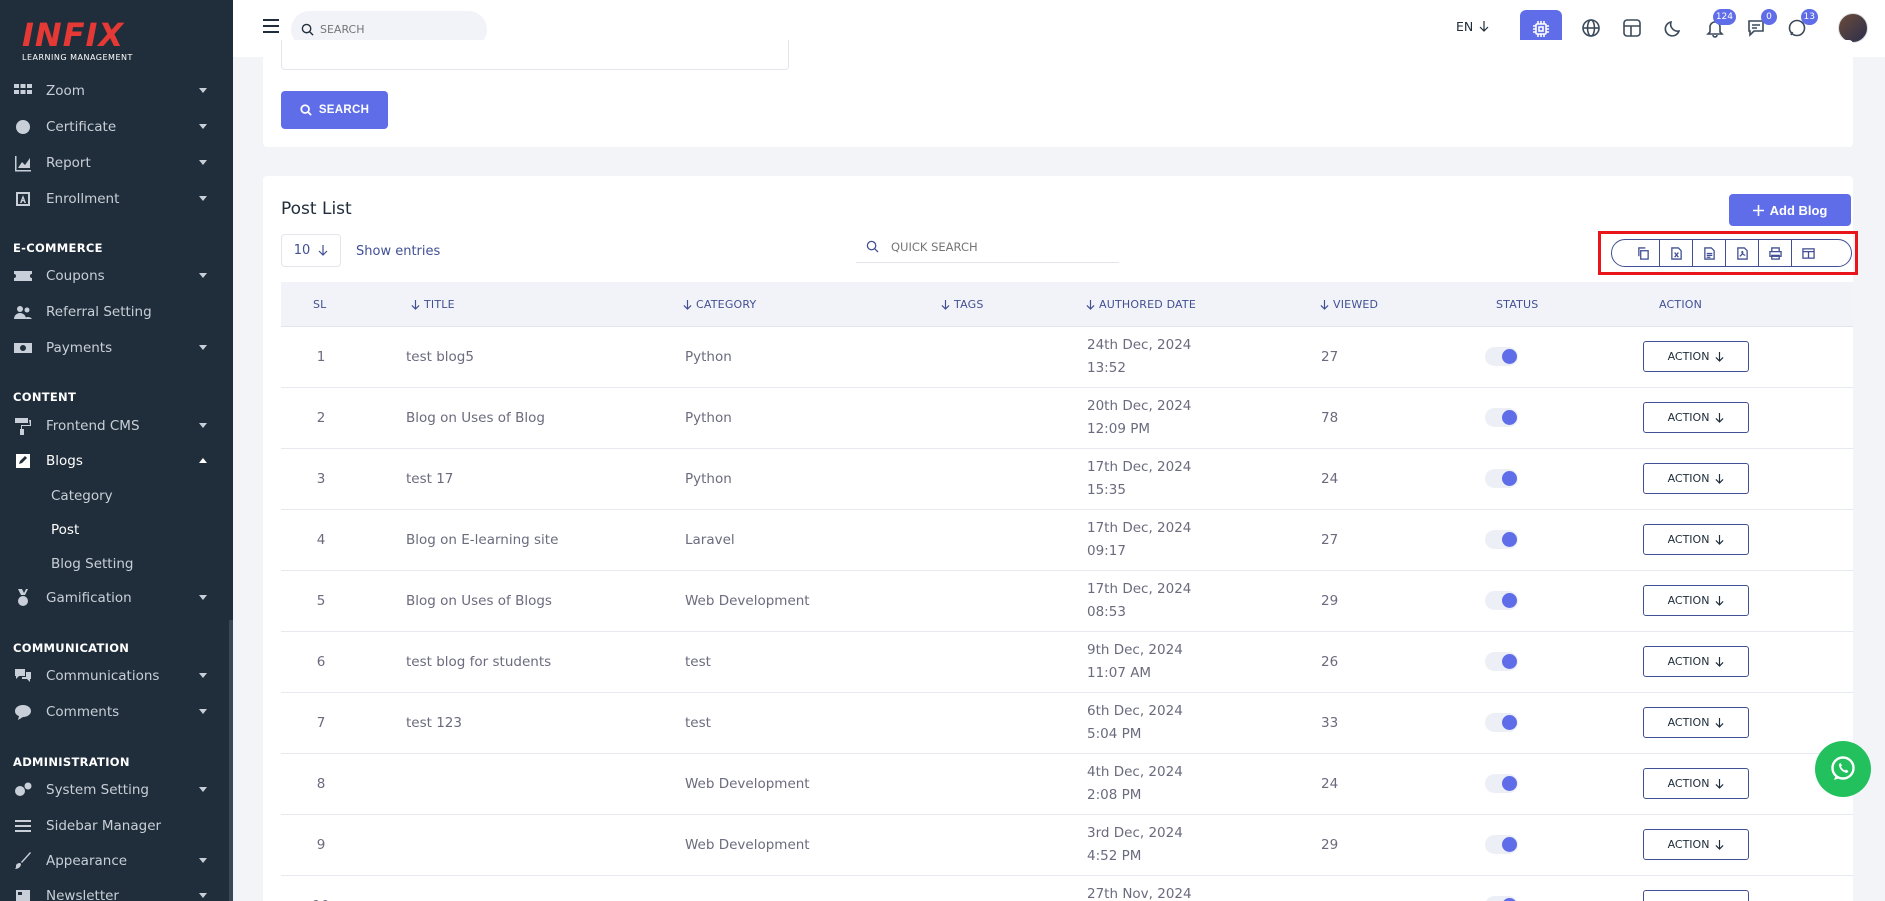  I want to click on row-category: Web Development, so click(747, 601).